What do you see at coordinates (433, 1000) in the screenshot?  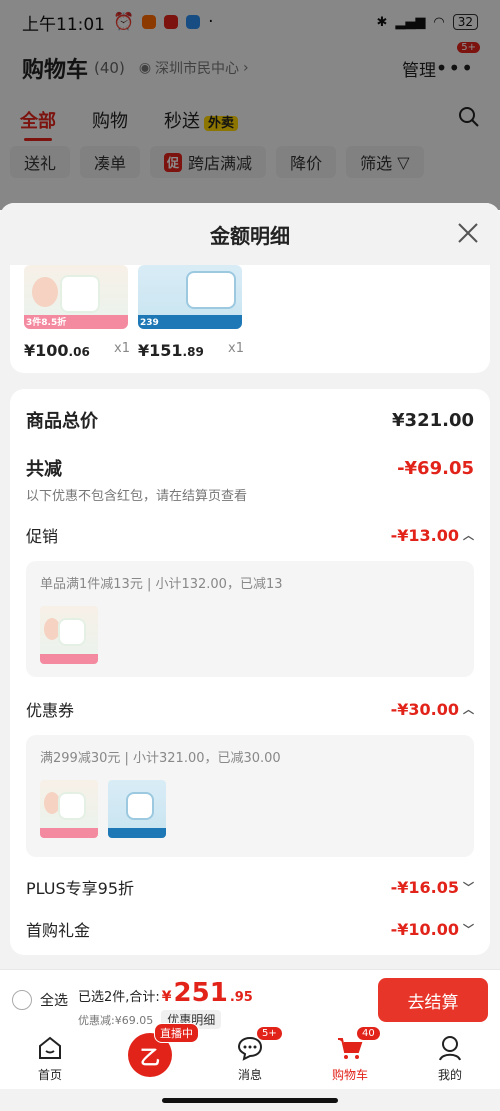 I see `checkout-button: 去结算` at bounding box center [433, 1000].